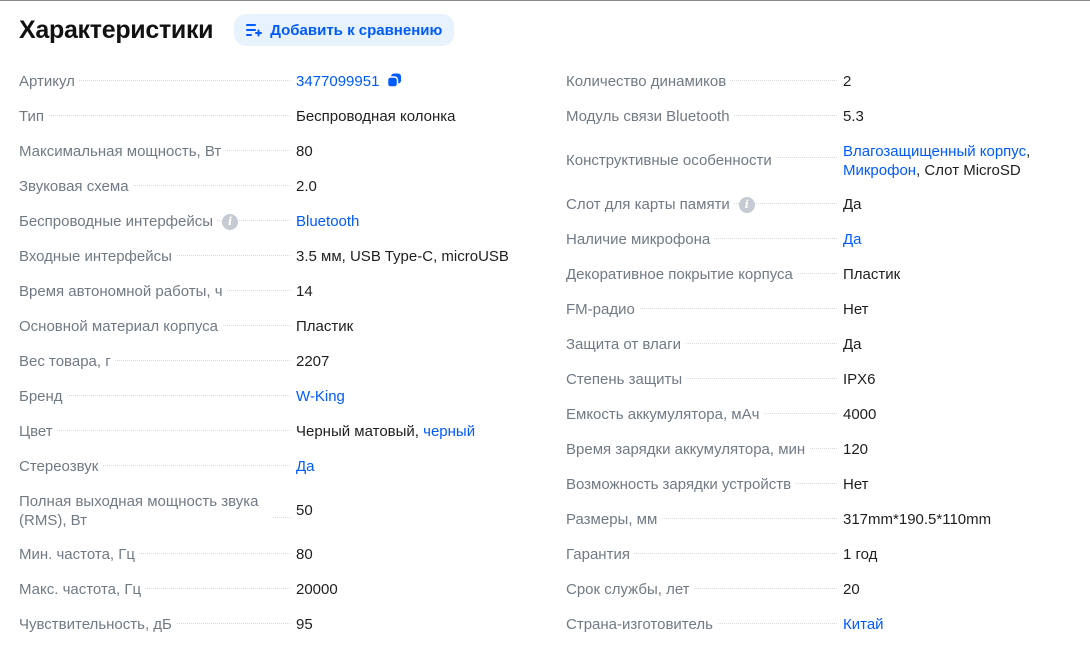 The width and height of the screenshot is (1090, 653). What do you see at coordinates (304, 624) in the screenshot?
I see `spec-value-text: 95` at bounding box center [304, 624].